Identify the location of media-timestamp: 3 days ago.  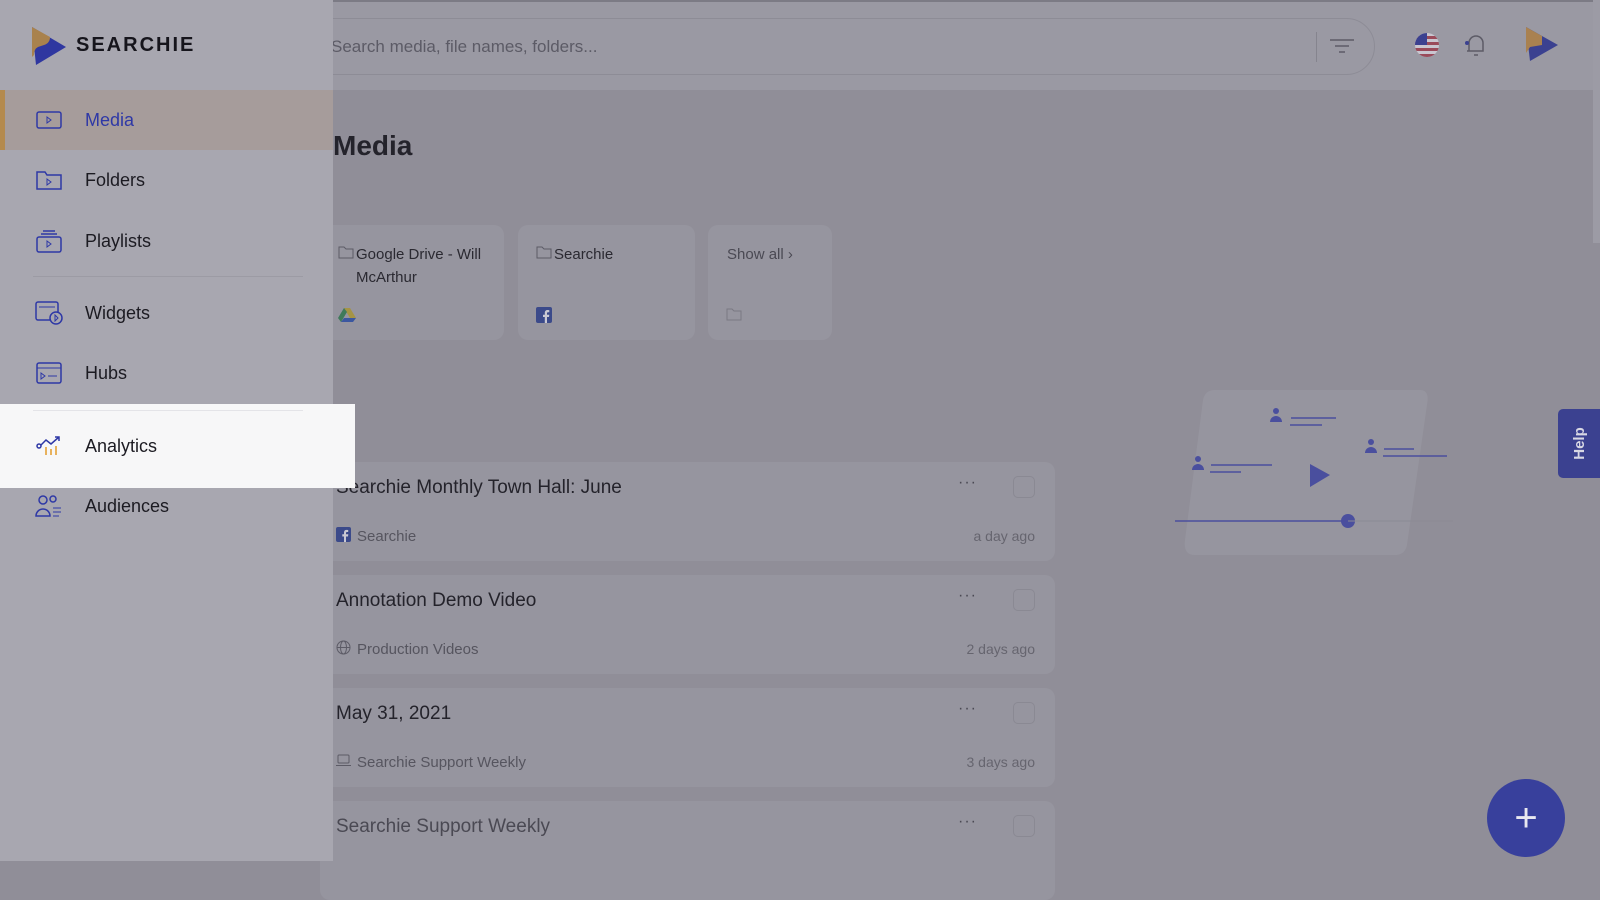
(1001, 762).